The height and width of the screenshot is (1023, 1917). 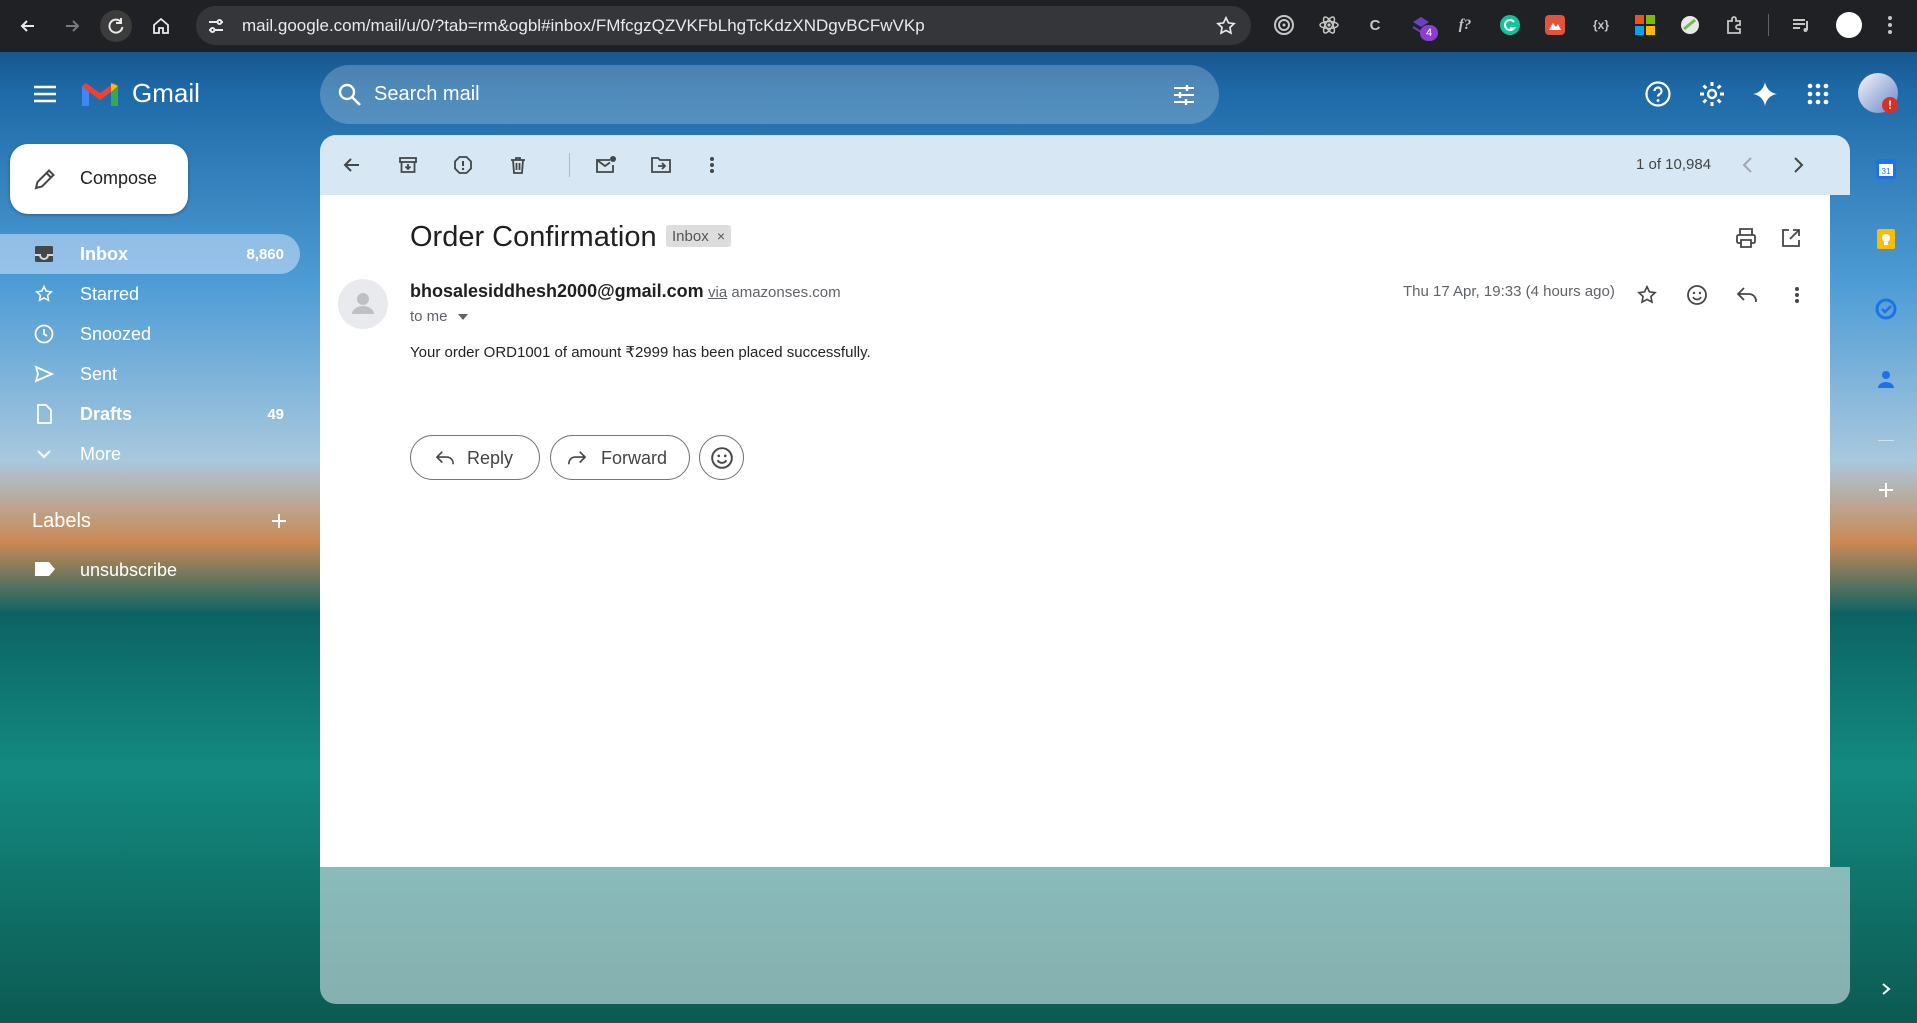 I want to click on sidebar-label-unsubscribe: unsubscribe, so click(x=150, y=570).